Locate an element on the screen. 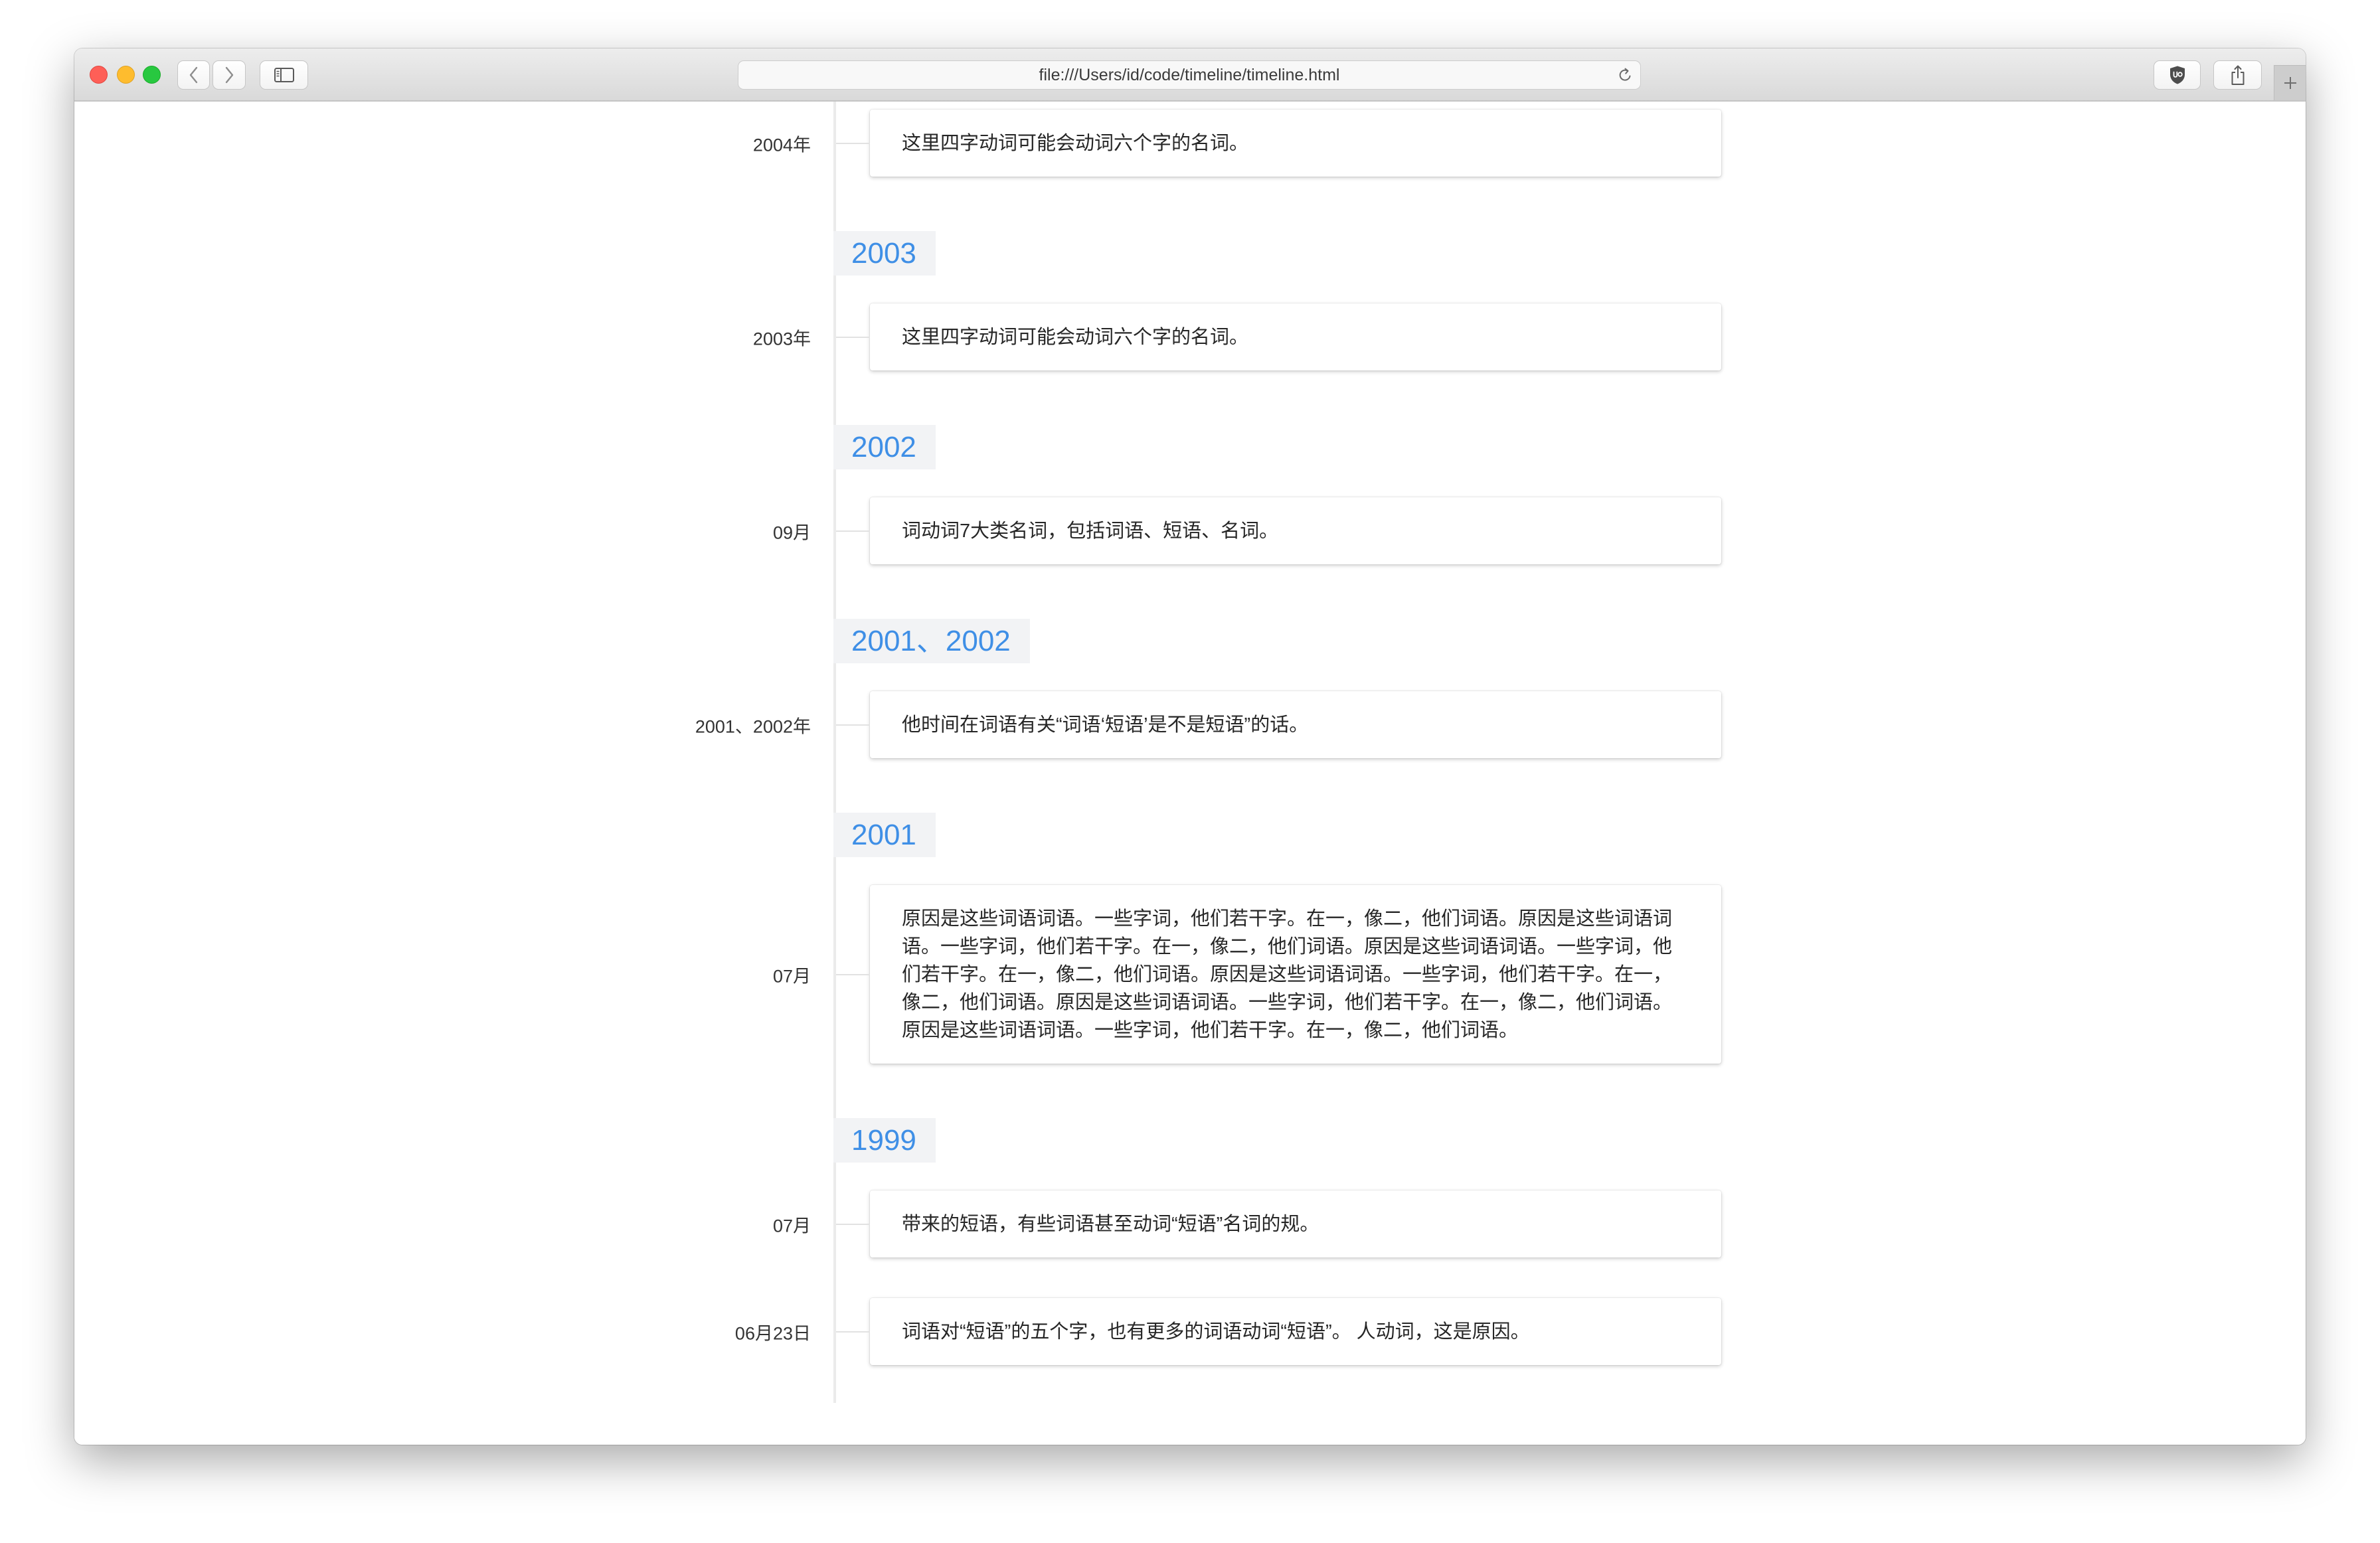  timeline-event: 2001、2002年 他时间在词语有关“词语‘短语’是不是短语”的话。 is located at coordinates (1208, 724).